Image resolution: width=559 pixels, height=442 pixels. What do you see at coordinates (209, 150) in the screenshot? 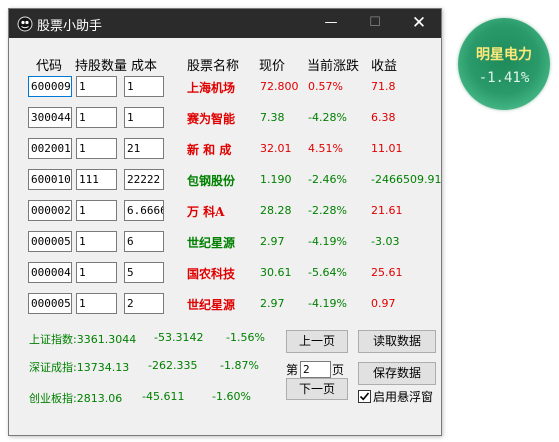
I see `stock-name: 新 和 成` at bounding box center [209, 150].